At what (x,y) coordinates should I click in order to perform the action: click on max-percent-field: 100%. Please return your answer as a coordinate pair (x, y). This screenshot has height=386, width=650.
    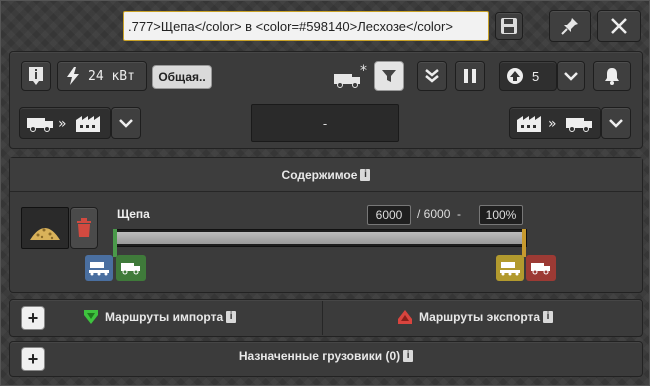
    Looking at the image, I should click on (501, 215).